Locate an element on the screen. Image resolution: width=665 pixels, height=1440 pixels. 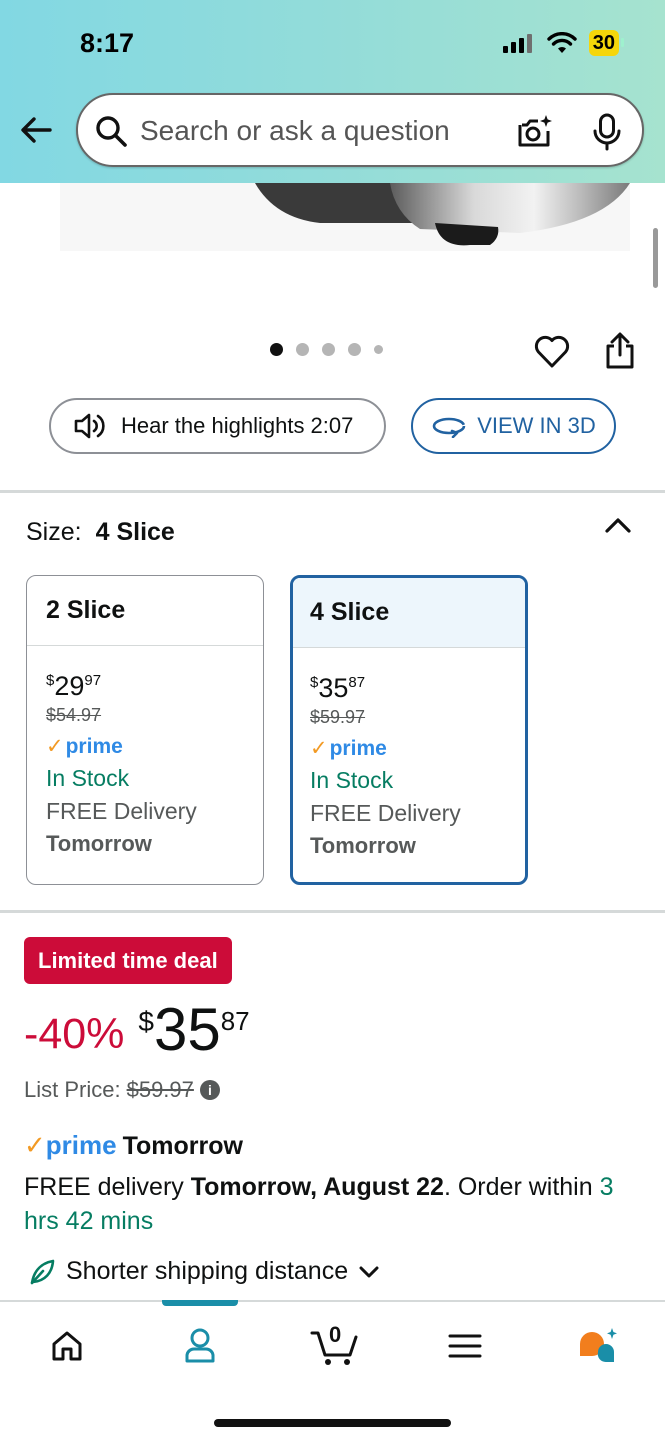
share-icon is located at coordinates (620, 351).